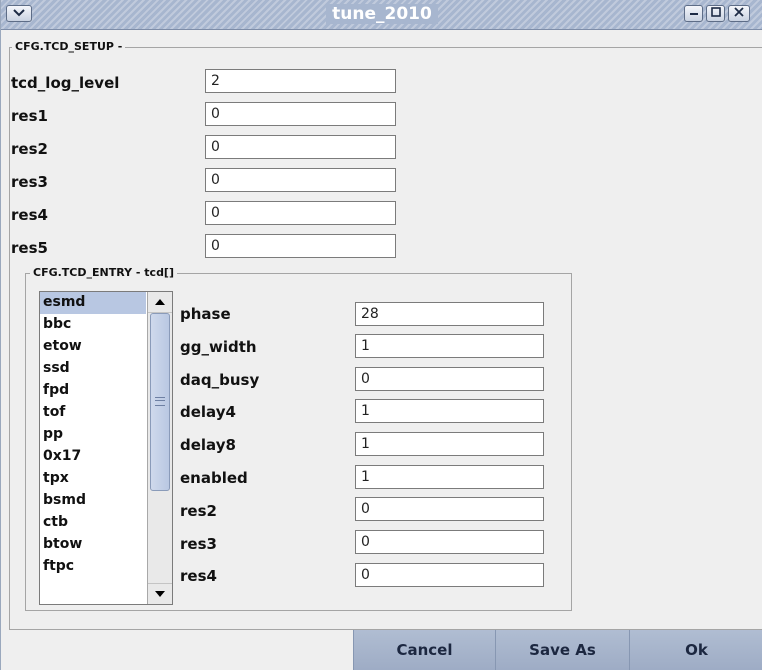  Describe the element at coordinates (93, 347) in the screenshot. I see `list-item: etow` at that location.